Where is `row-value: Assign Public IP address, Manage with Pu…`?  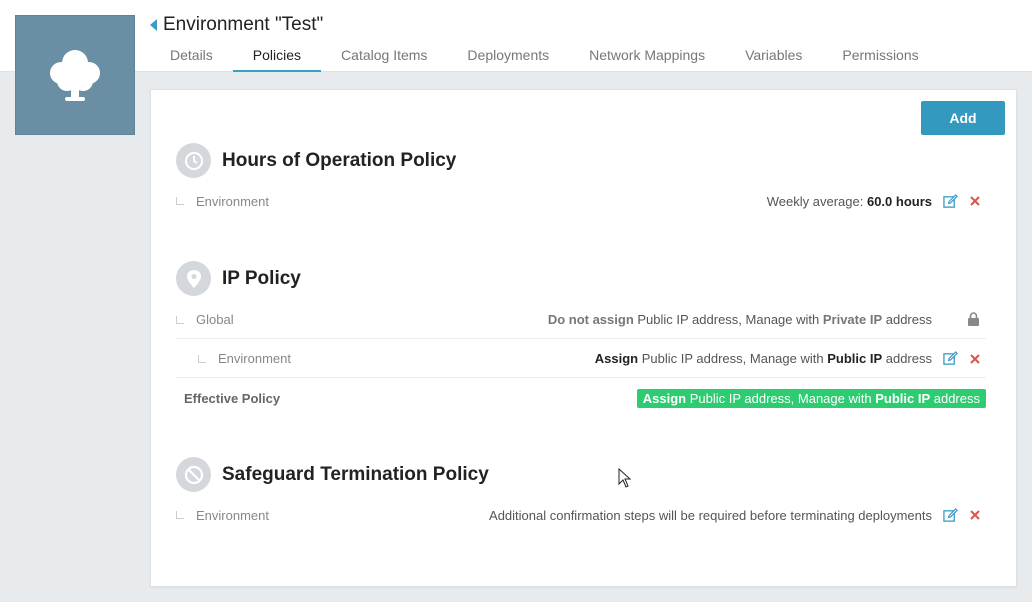 row-value: Assign Public IP address, Manage with Pu… is located at coordinates (763, 358).